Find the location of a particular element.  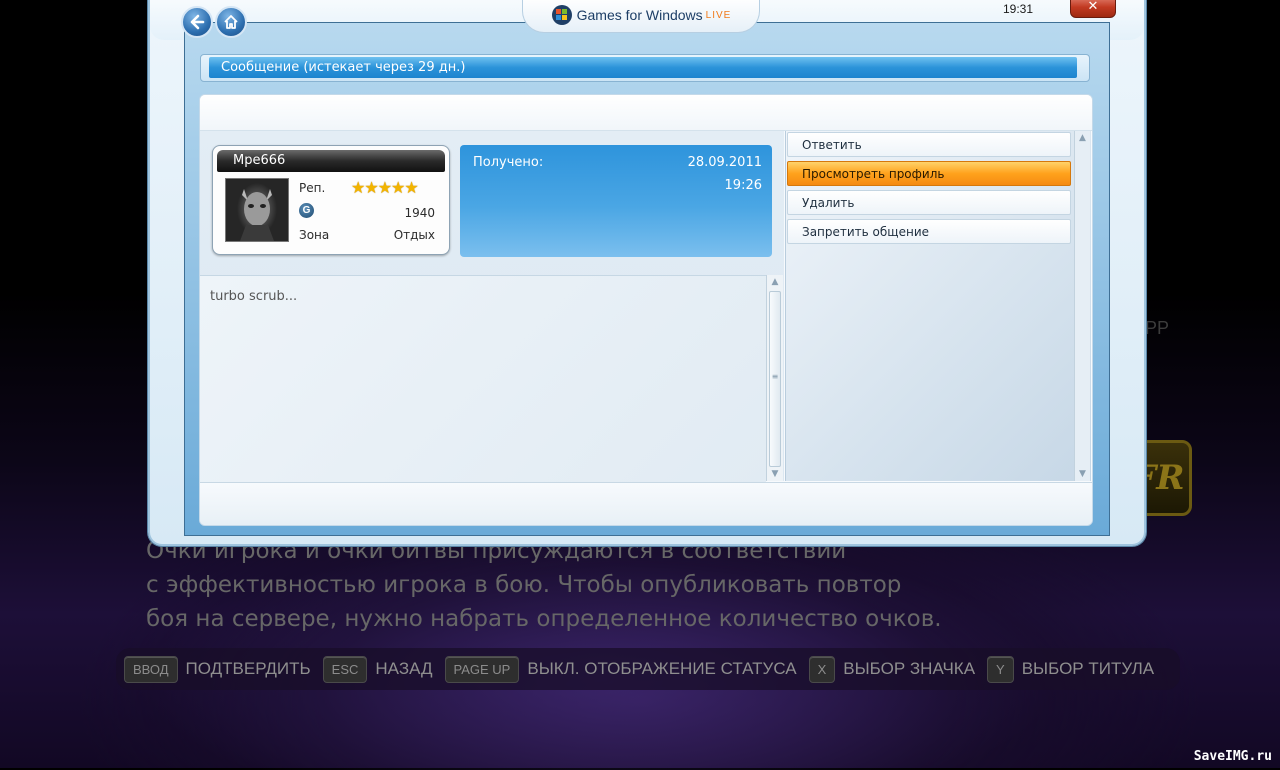

home-button is located at coordinates (231, 22).